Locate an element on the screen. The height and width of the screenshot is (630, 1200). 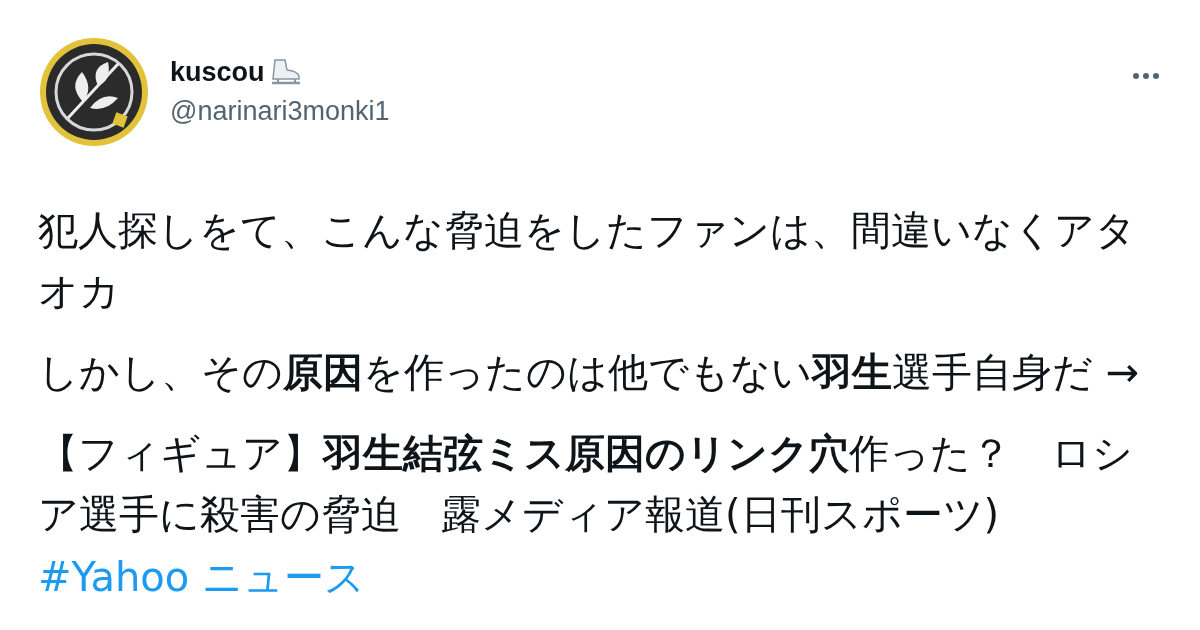
author-handle: @narinari3monki1 is located at coordinates (641, 111).